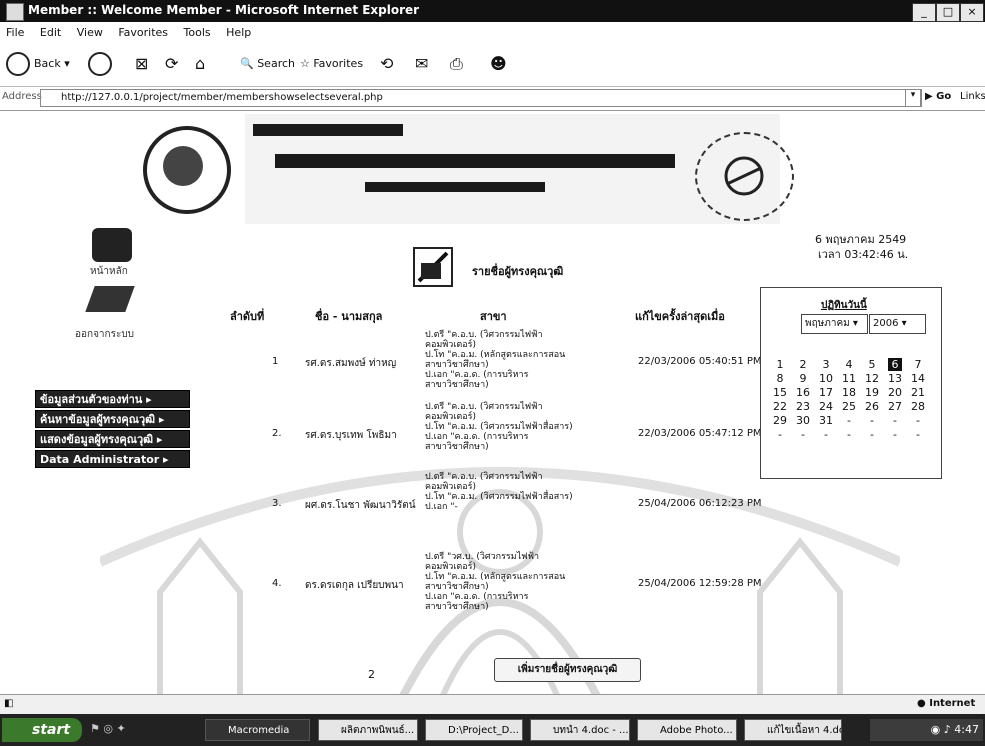 The image size is (985, 746). I want to click on home-link: หน้าหลัก, so click(109, 271).